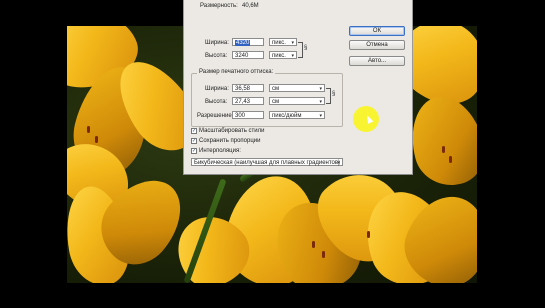  What do you see at coordinates (300, 50) in the screenshot?
I see `pixel-link-bracket` at bounding box center [300, 50].